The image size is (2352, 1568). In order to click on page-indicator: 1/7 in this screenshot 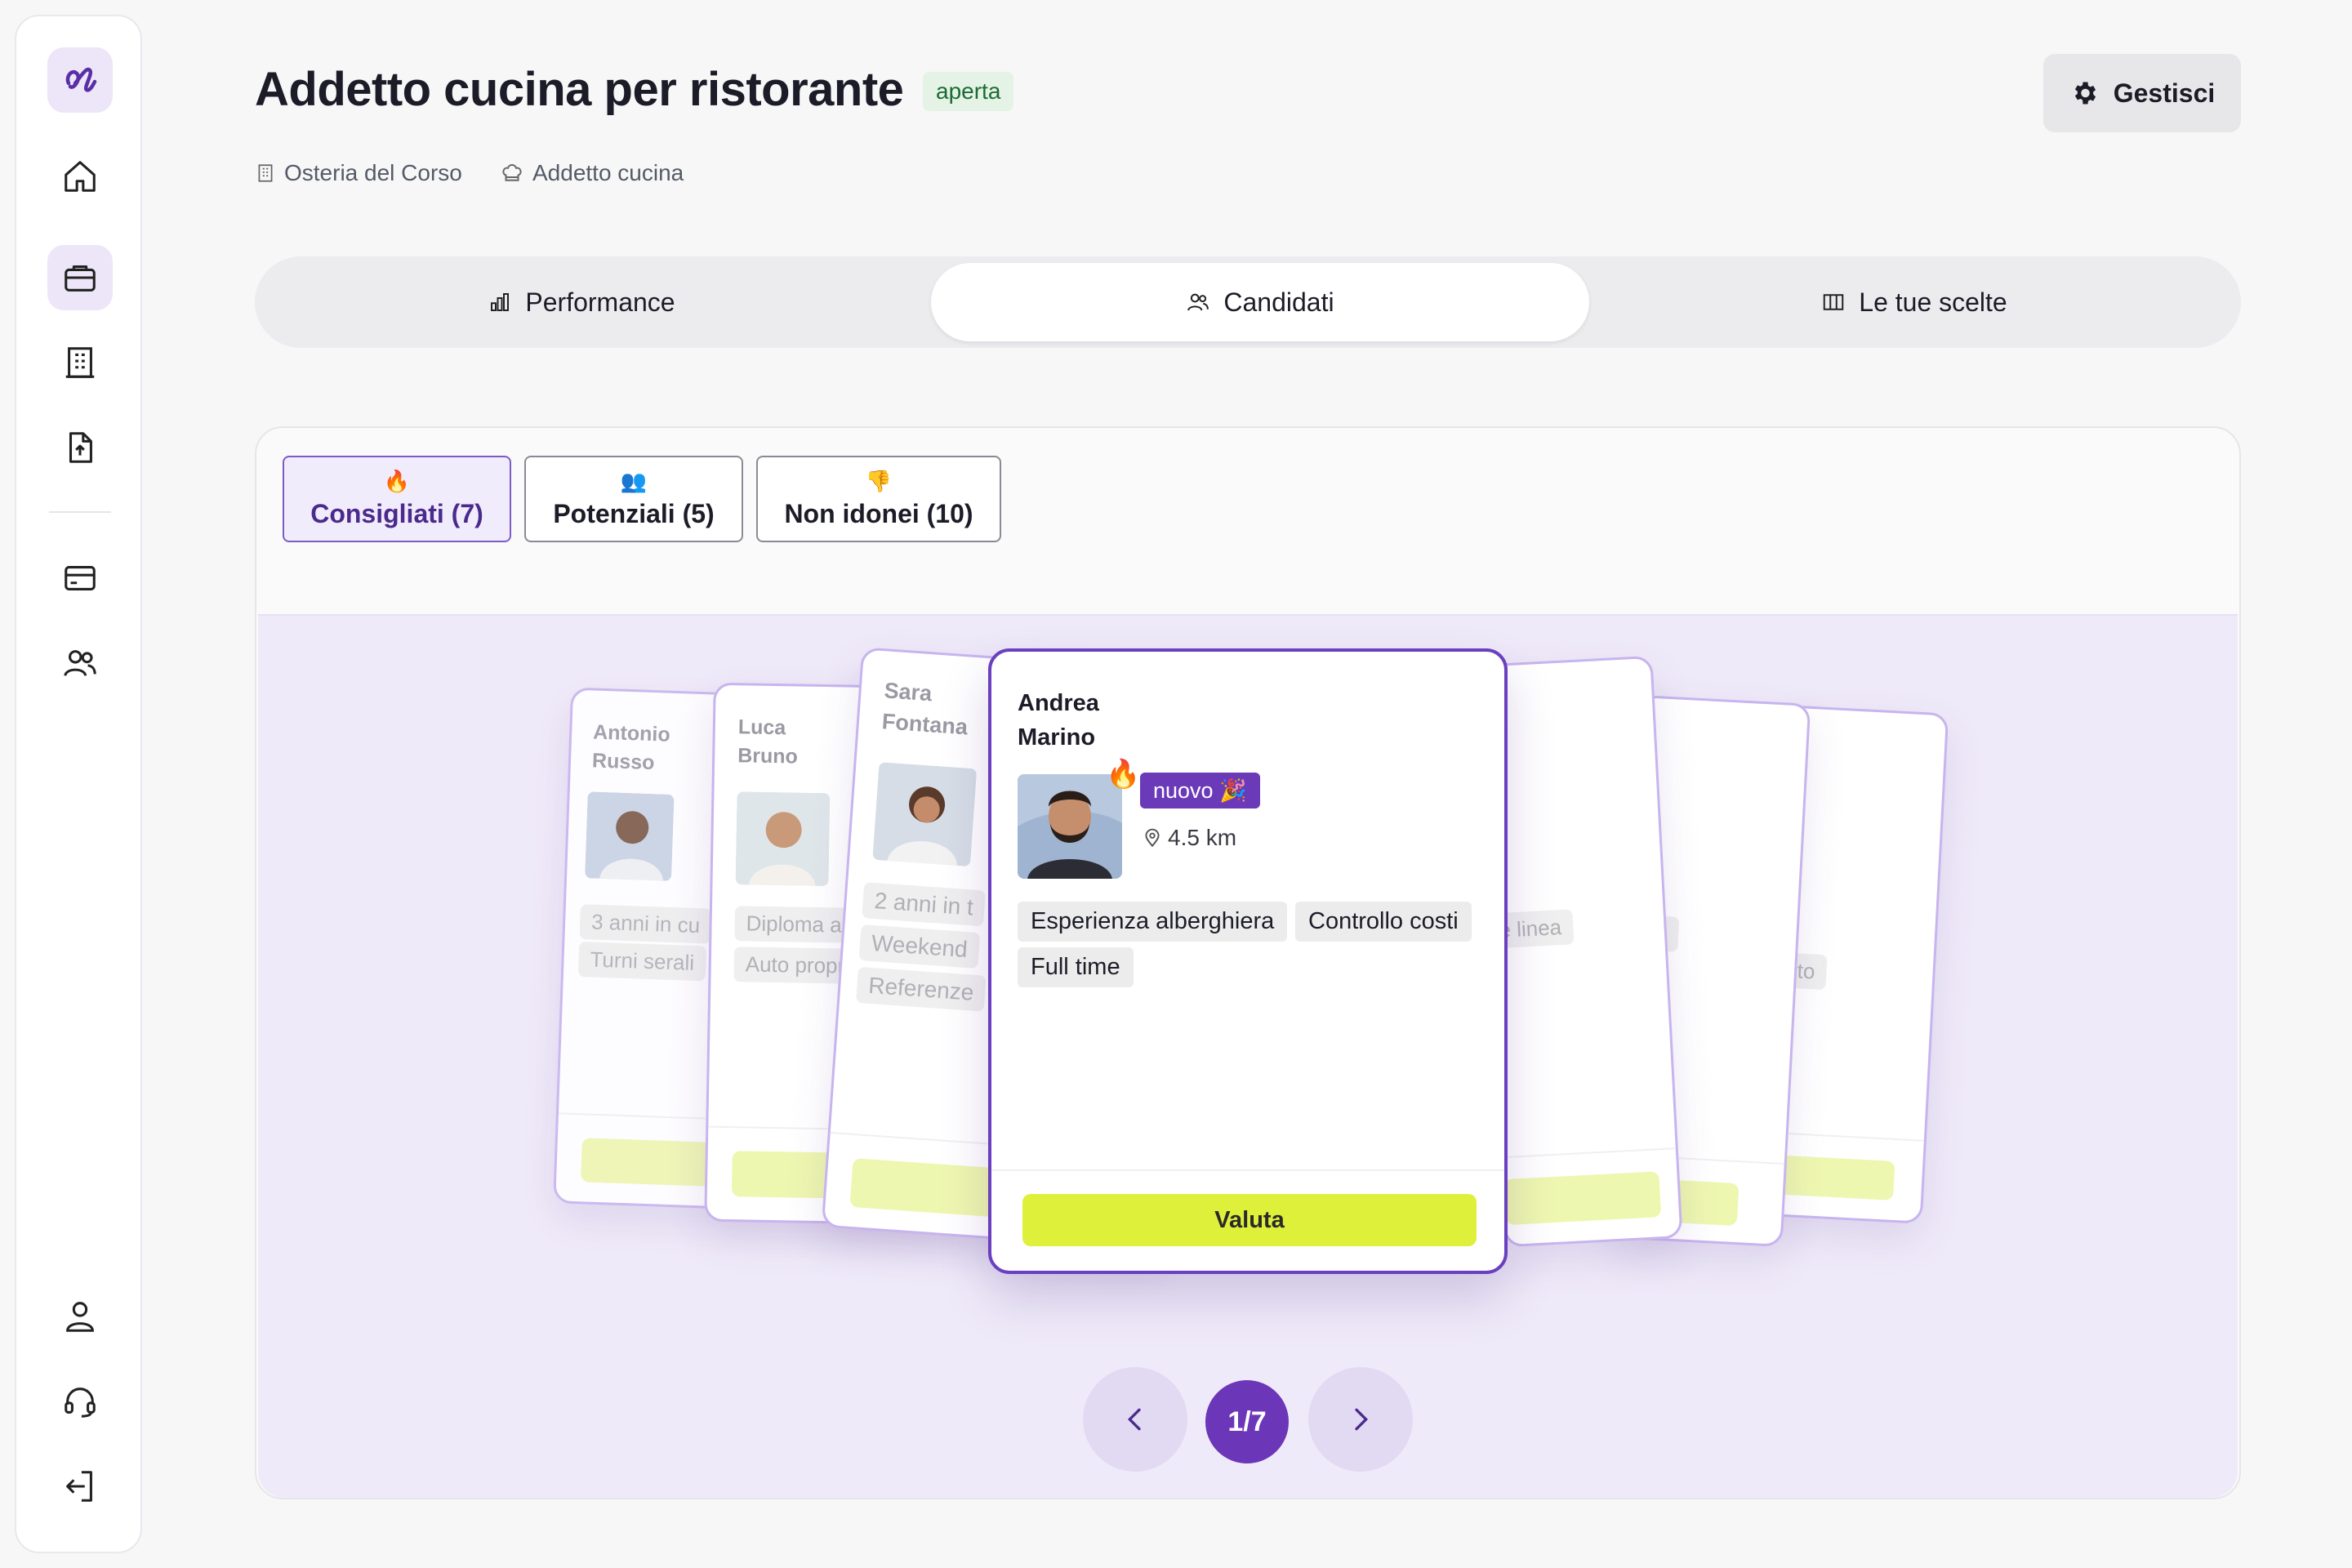, I will do `click(1247, 1421)`.